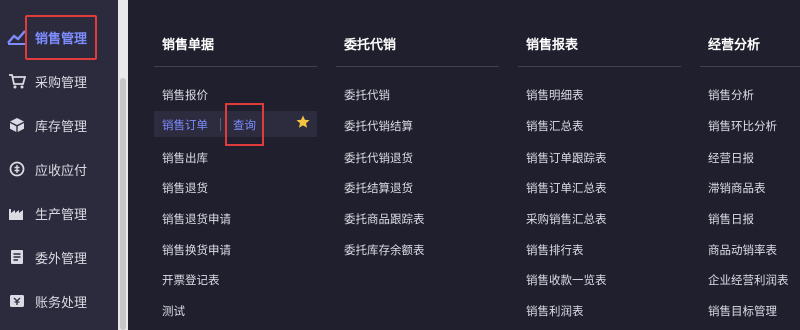 The height and width of the screenshot is (330, 800). I want to click on active-item-highlight, so click(61, 37).